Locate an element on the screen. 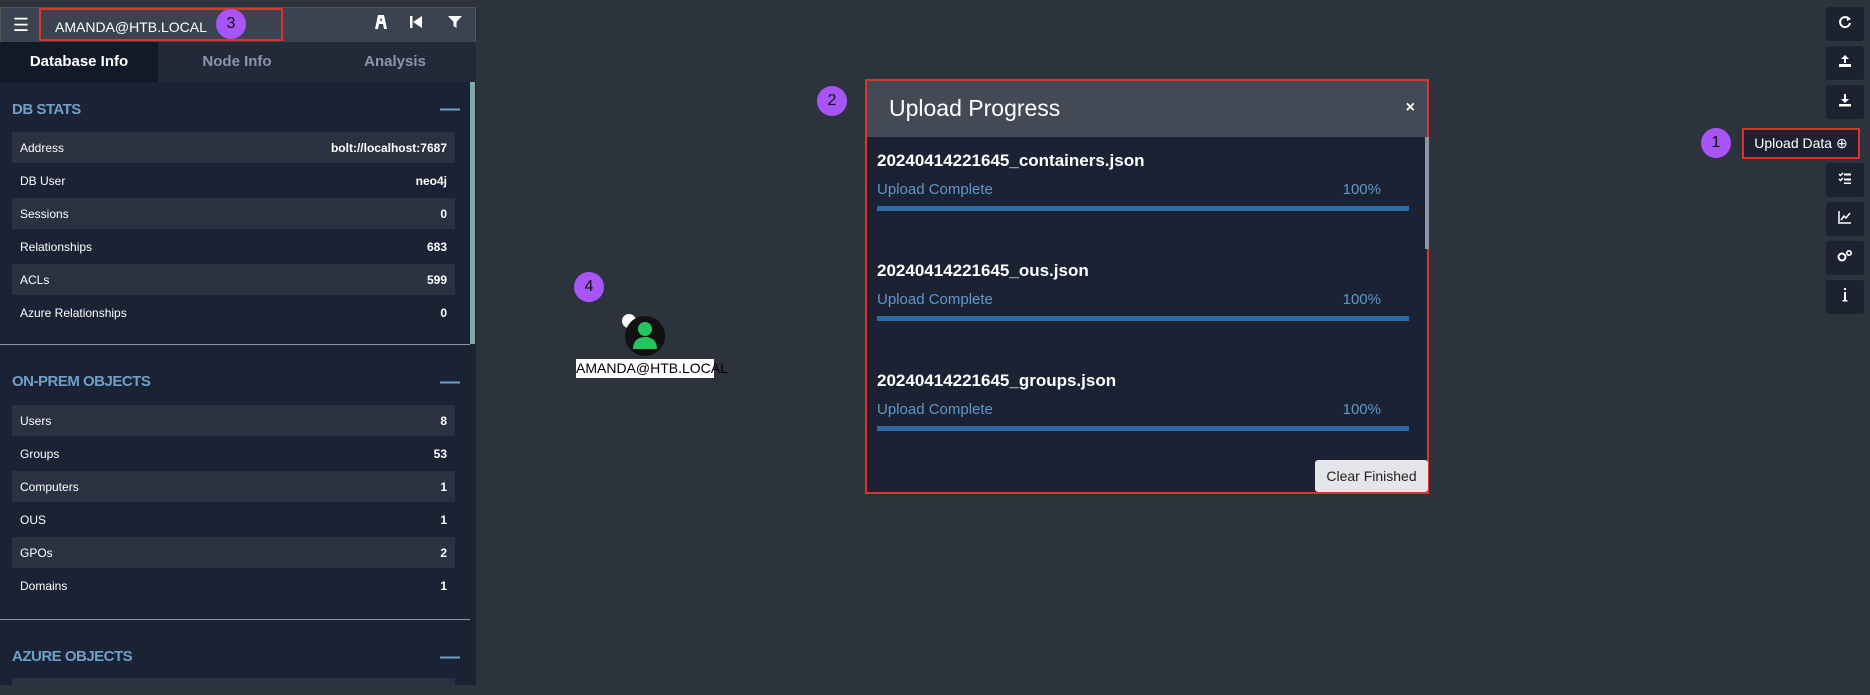  back-icon is located at coordinates (416, 25).